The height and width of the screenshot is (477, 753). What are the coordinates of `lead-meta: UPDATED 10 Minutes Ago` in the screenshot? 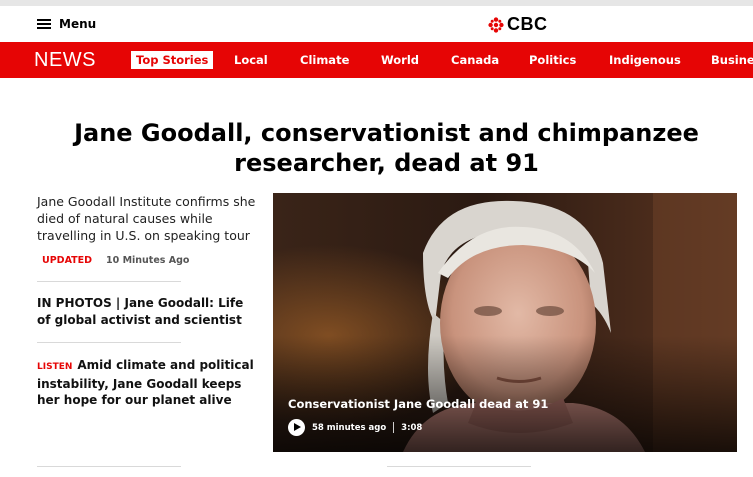 It's located at (115, 260).